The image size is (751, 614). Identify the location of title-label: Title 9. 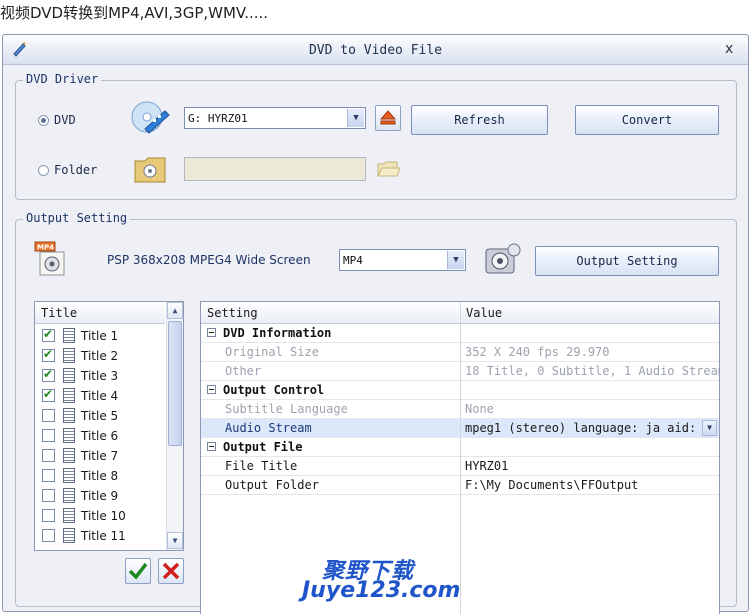
(100, 496).